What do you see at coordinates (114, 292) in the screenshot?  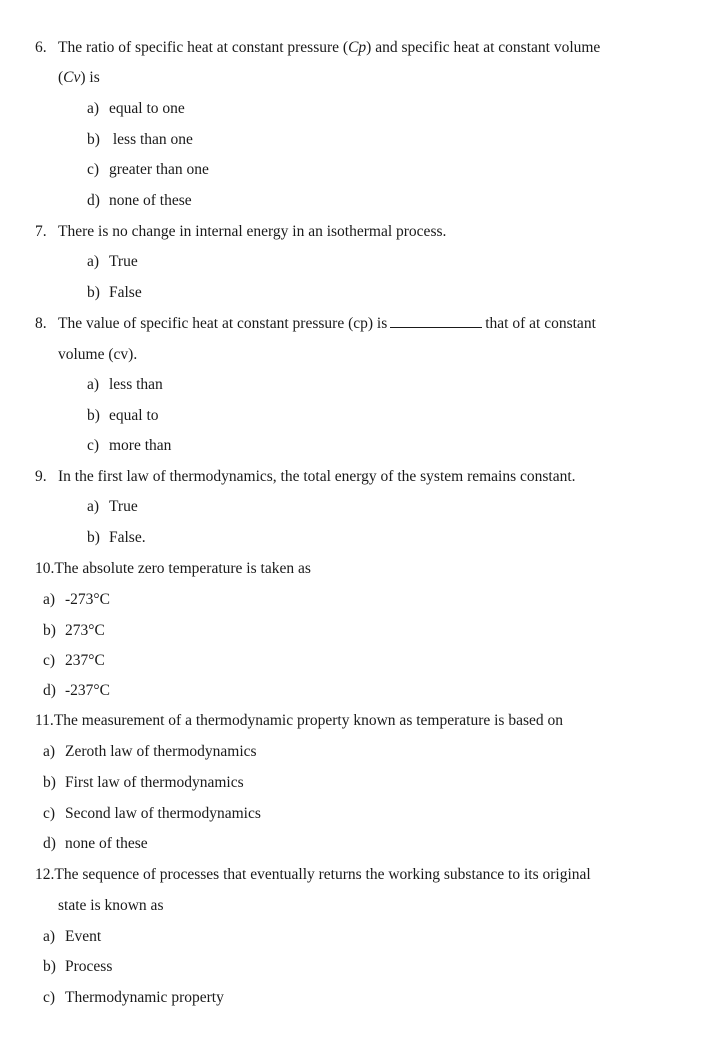 I see `option-b: b) False` at bounding box center [114, 292].